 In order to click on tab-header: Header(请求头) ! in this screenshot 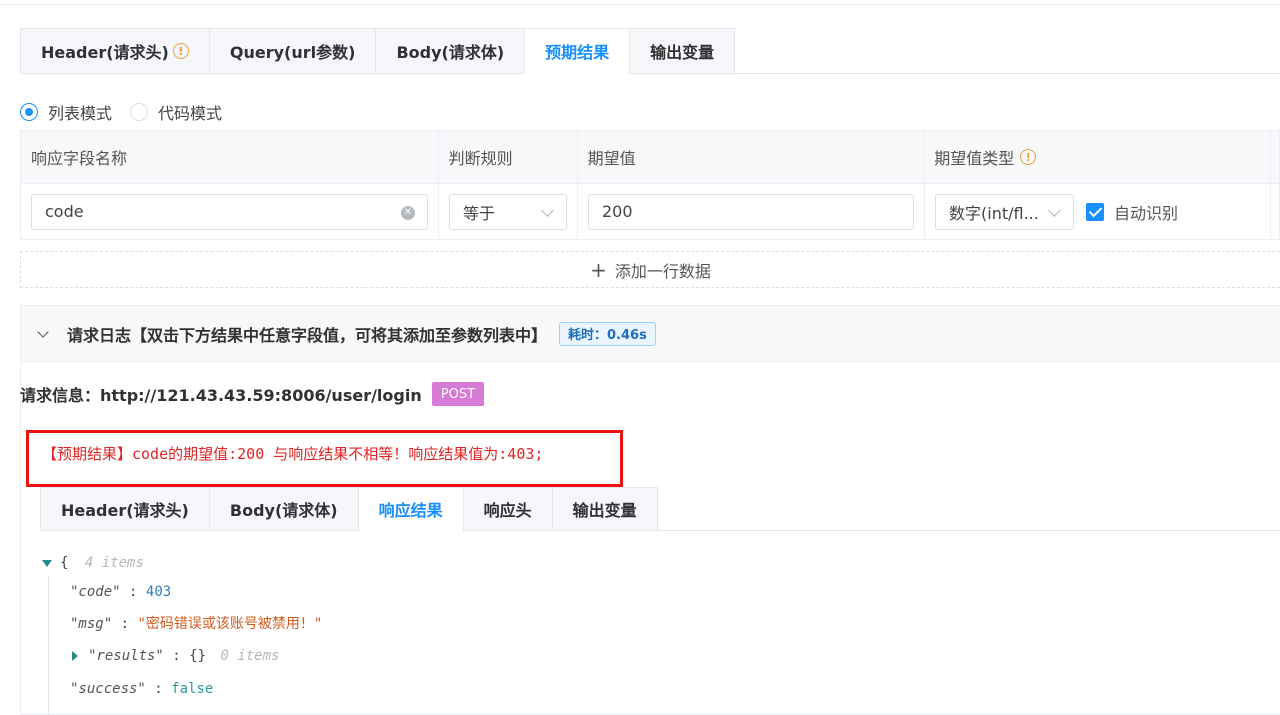, I will do `click(114, 51)`.